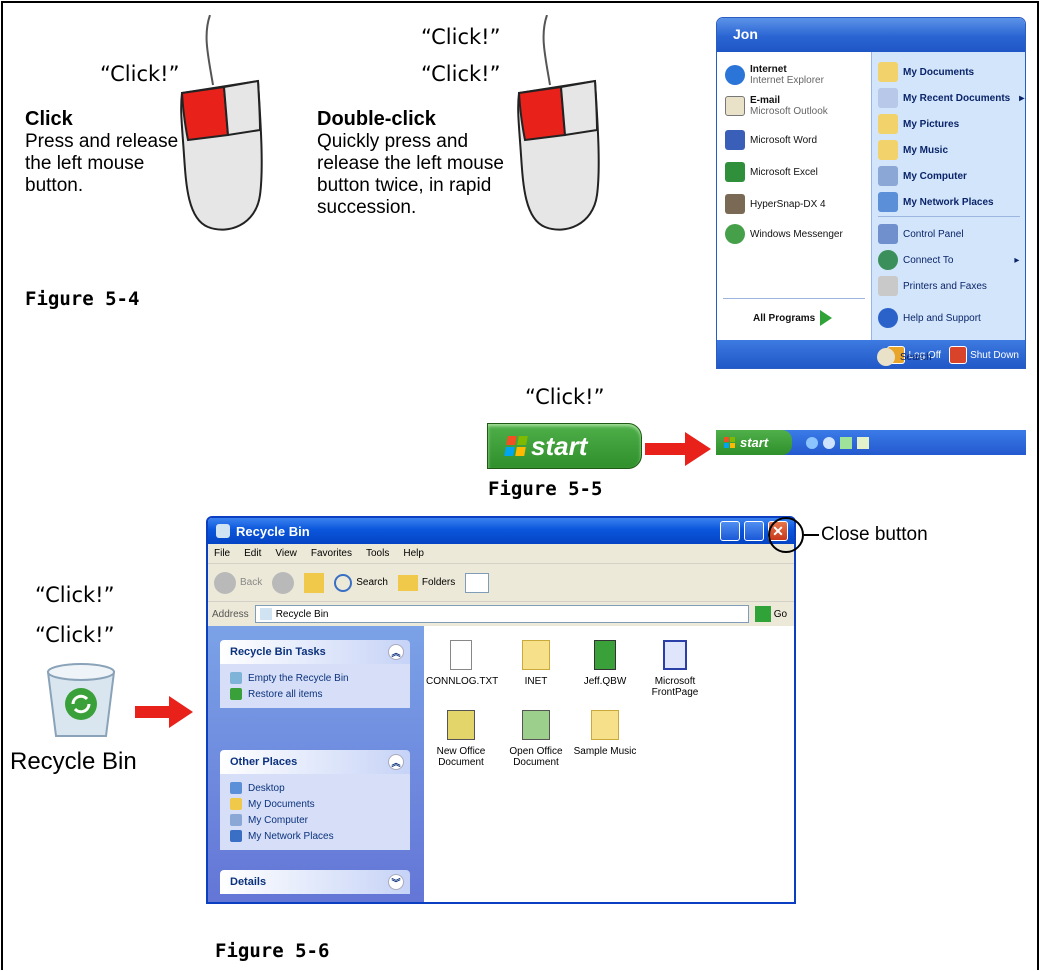 Image resolution: width=1040 pixels, height=971 pixels. I want to click on up-folder-button, so click(314, 582).